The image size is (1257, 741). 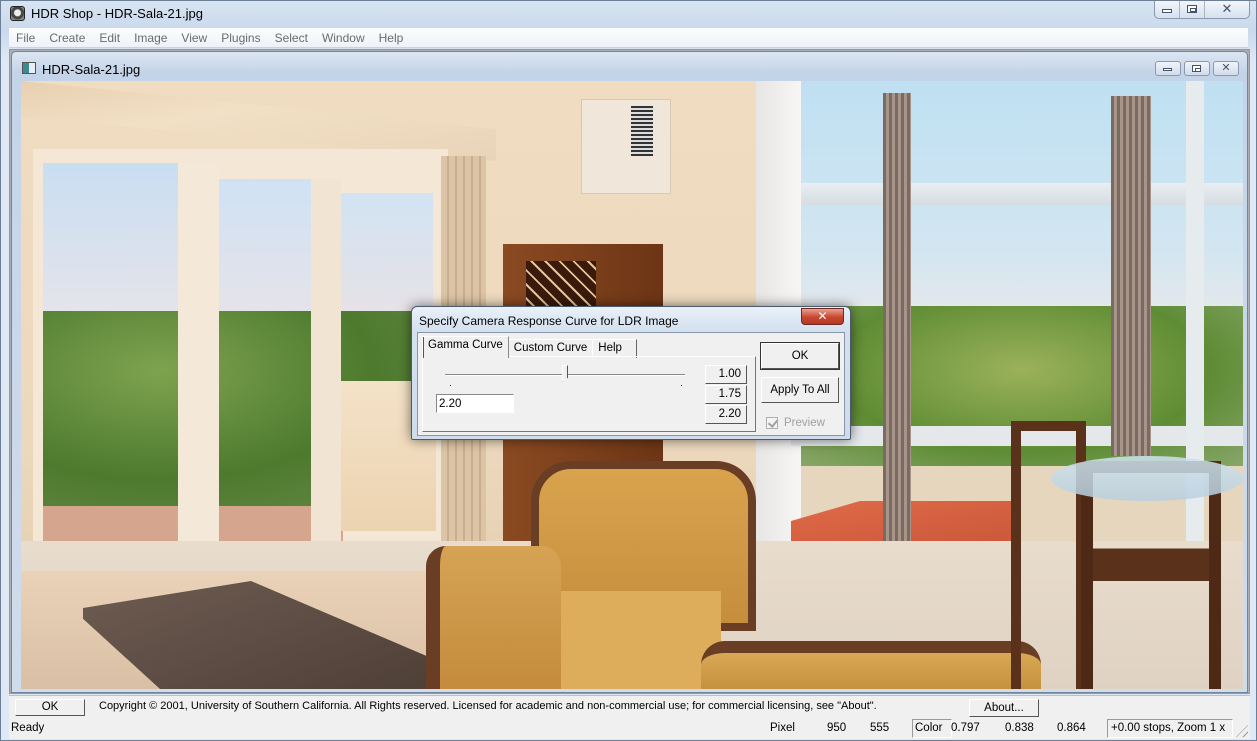 I want to click on minimize-button, so click(x=1167, y=9).